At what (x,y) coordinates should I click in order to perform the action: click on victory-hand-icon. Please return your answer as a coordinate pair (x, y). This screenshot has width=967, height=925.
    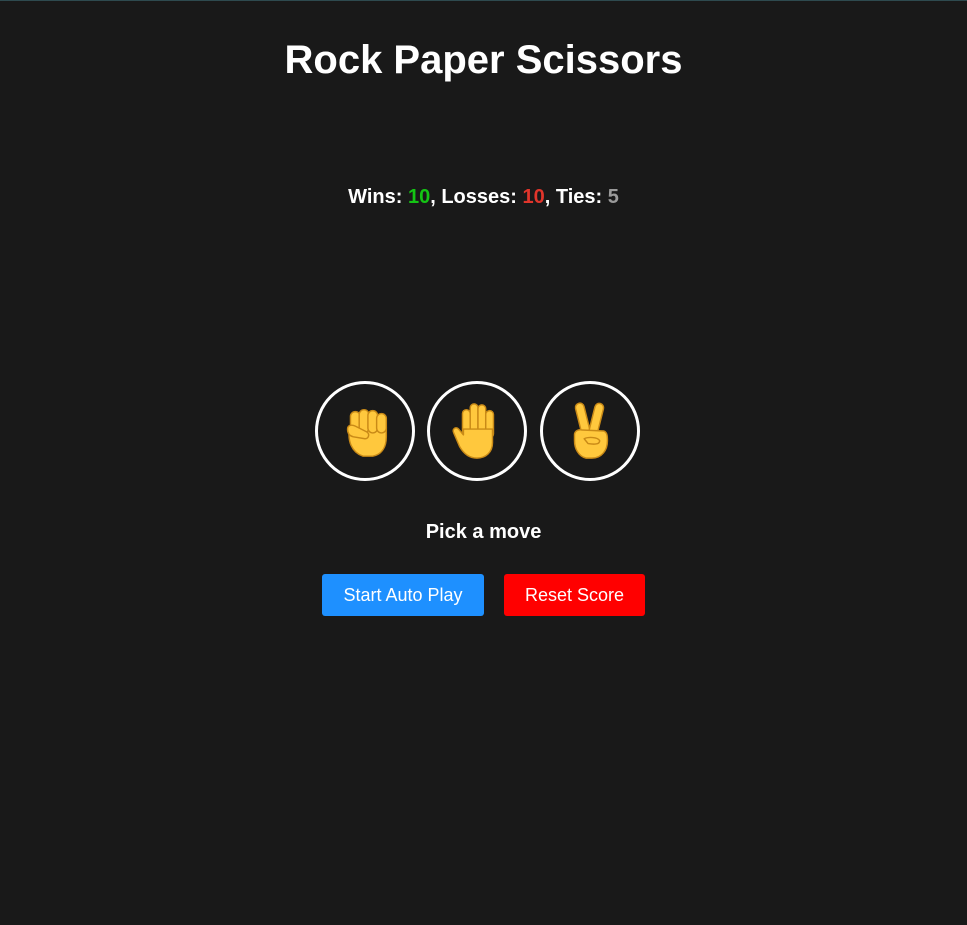
    Looking at the image, I should click on (591, 430).